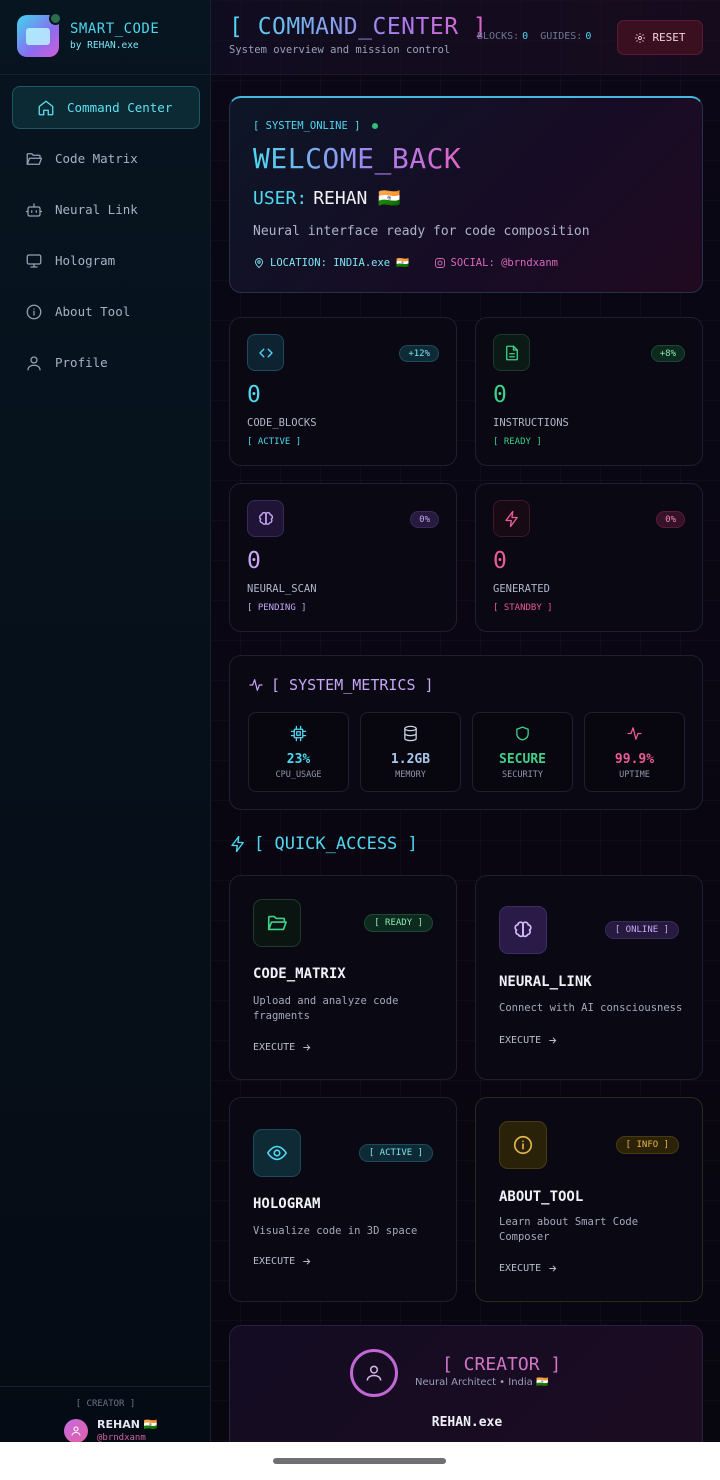  Describe the element at coordinates (352, 685) in the screenshot. I see `metrics-title-text: [ SYSTEM_METRICS ]` at that location.